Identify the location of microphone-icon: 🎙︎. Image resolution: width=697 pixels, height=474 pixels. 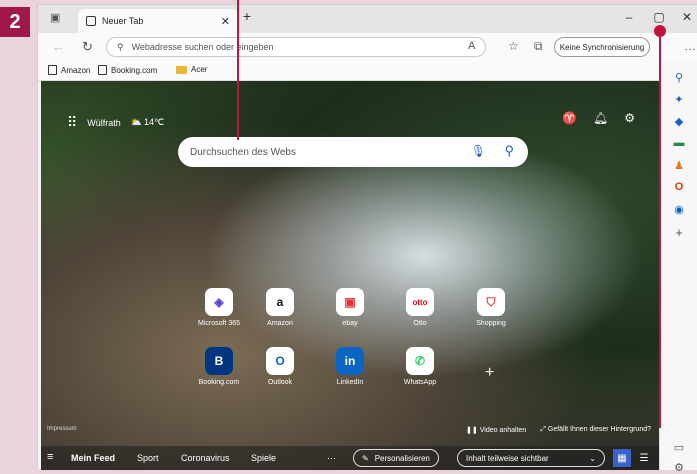
(478, 151).